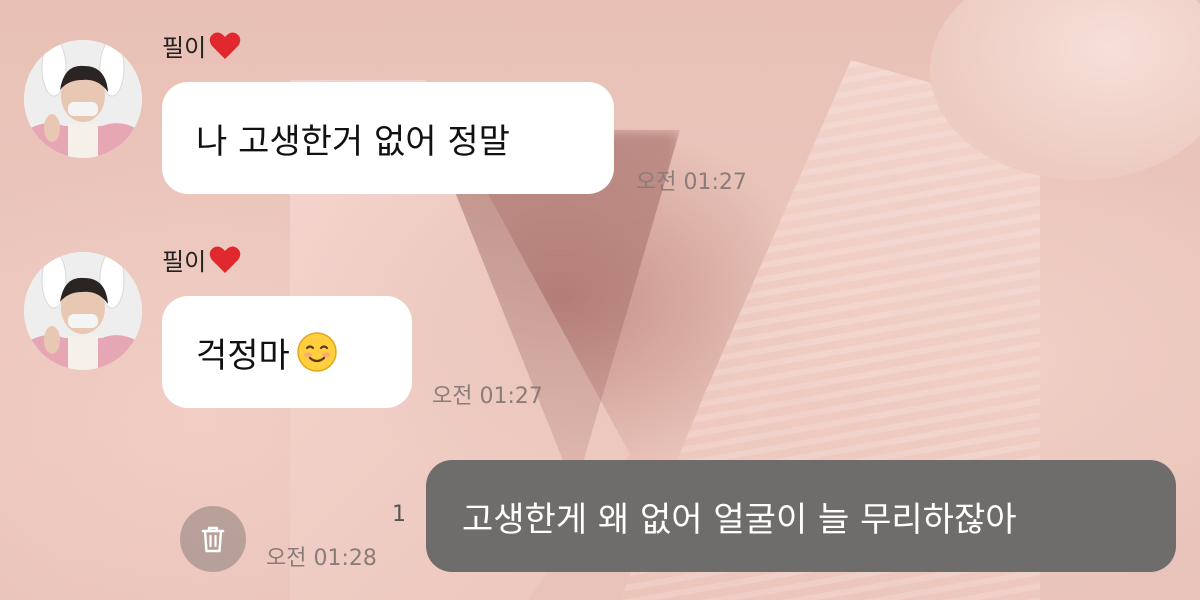 The width and height of the screenshot is (1200, 600). What do you see at coordinates (317, 352) in the screenshot?
I see `smiling-face-icon` at bounding box center [317, 352].